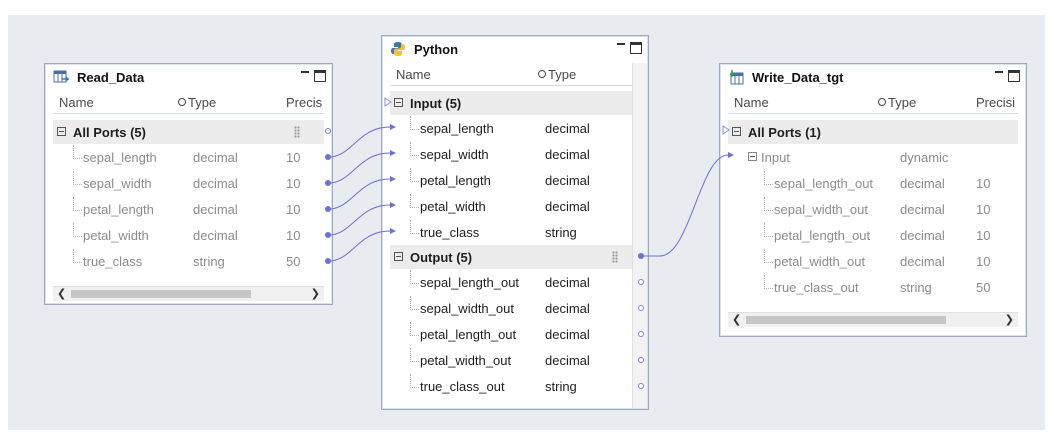 This screenshot has width=1055, height=432. Describe the element at coordinates (188, 77) in the screenshot. I see `read-data-title-bar: Read_Data` at that location.